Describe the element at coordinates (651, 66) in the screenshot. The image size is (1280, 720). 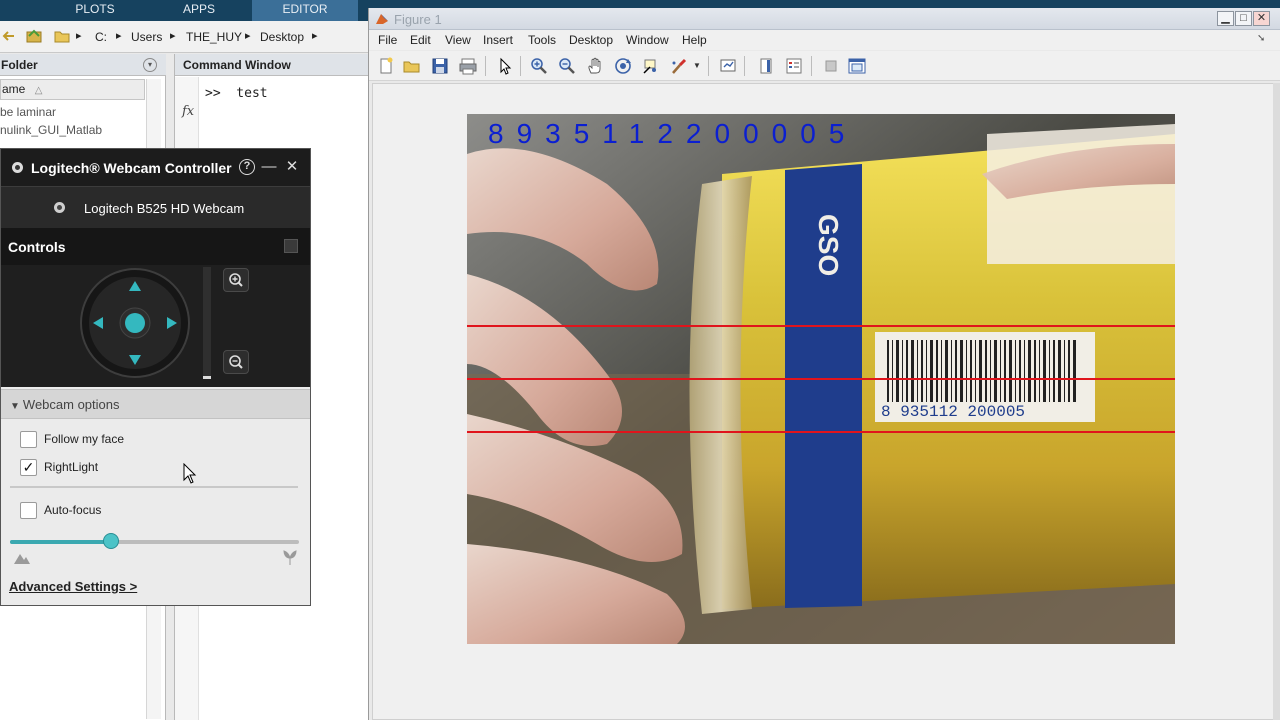
I see `data-cursor-icon` at that location.